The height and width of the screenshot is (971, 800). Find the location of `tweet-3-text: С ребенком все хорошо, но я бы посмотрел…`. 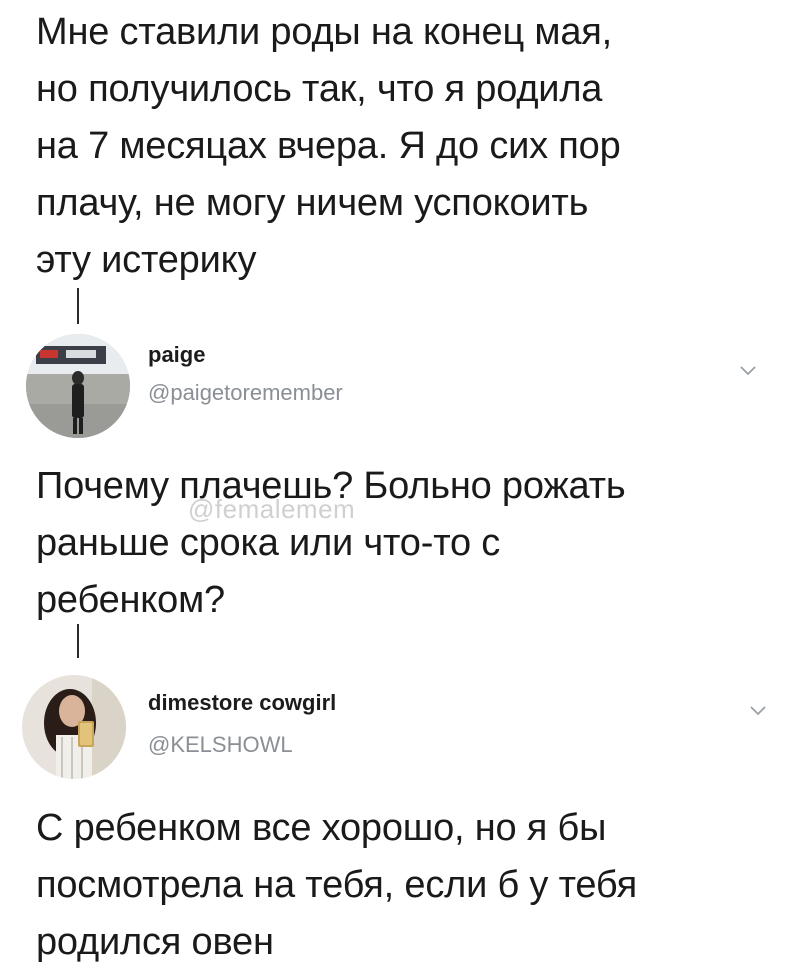

tweet-3-text: С ребенком все хорошо, но я бы посмотрел… is located at coordinates (336, 885).